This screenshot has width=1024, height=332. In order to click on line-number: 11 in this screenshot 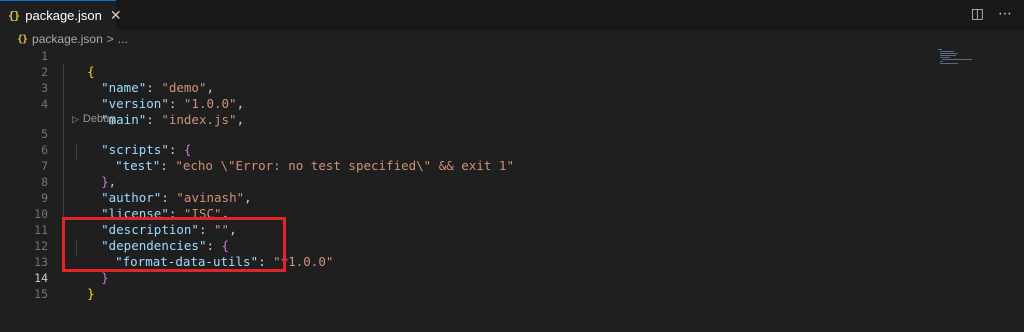, I will do `click(41, 230)`.